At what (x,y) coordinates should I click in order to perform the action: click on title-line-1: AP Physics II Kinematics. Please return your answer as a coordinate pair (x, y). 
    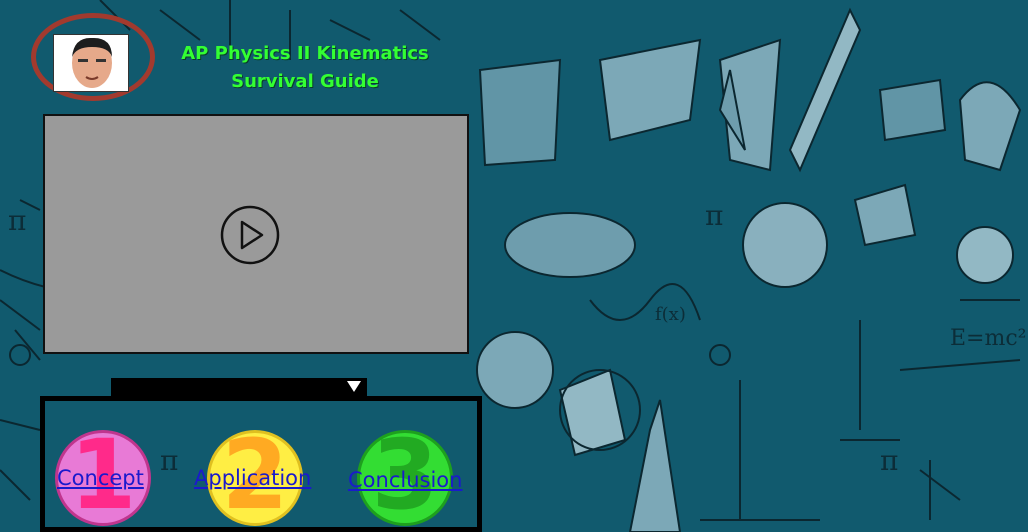
    Looking at the image, I should click on (305, 53).